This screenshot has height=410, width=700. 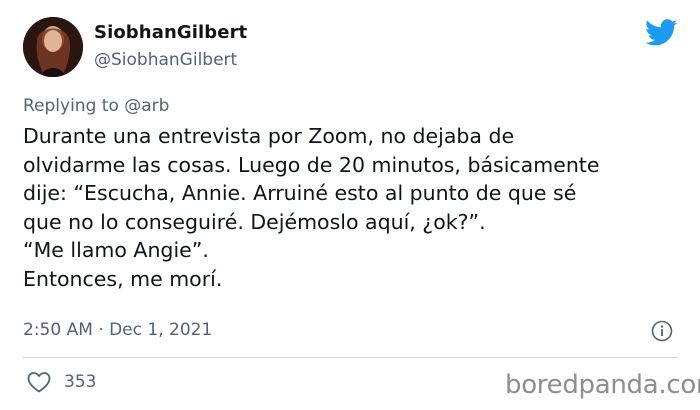 I want to click on tweet-text-line: Entonces, me morí., so click(x=123, y=278).